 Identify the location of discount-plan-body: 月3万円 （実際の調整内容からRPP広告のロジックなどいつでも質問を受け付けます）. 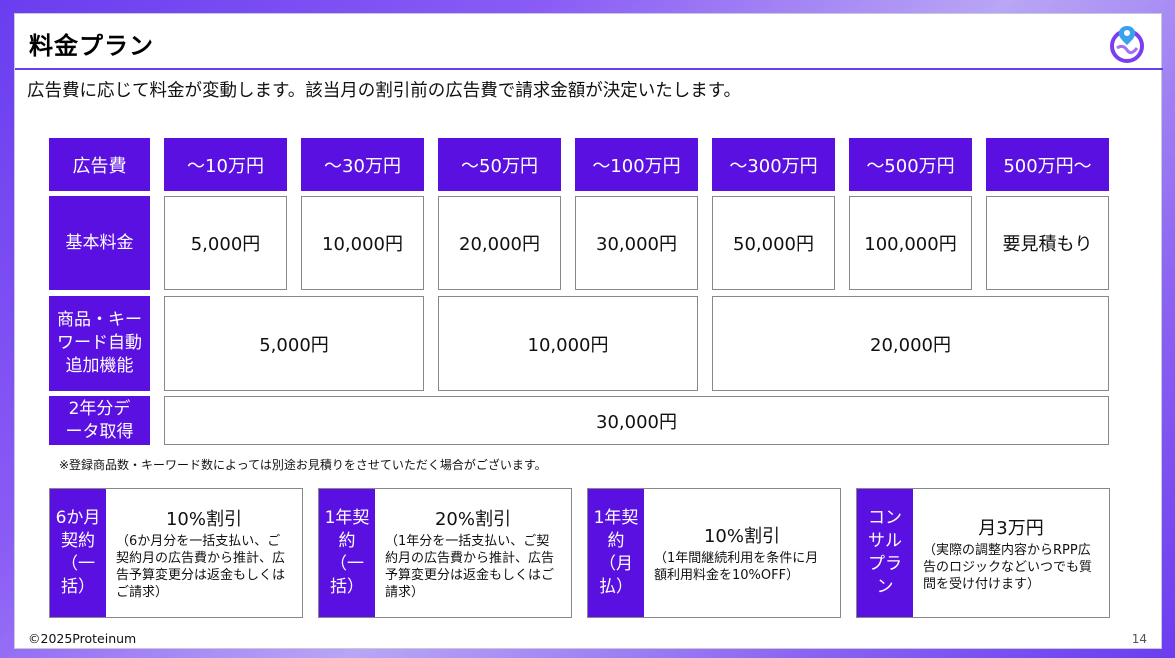
(1011, 553).